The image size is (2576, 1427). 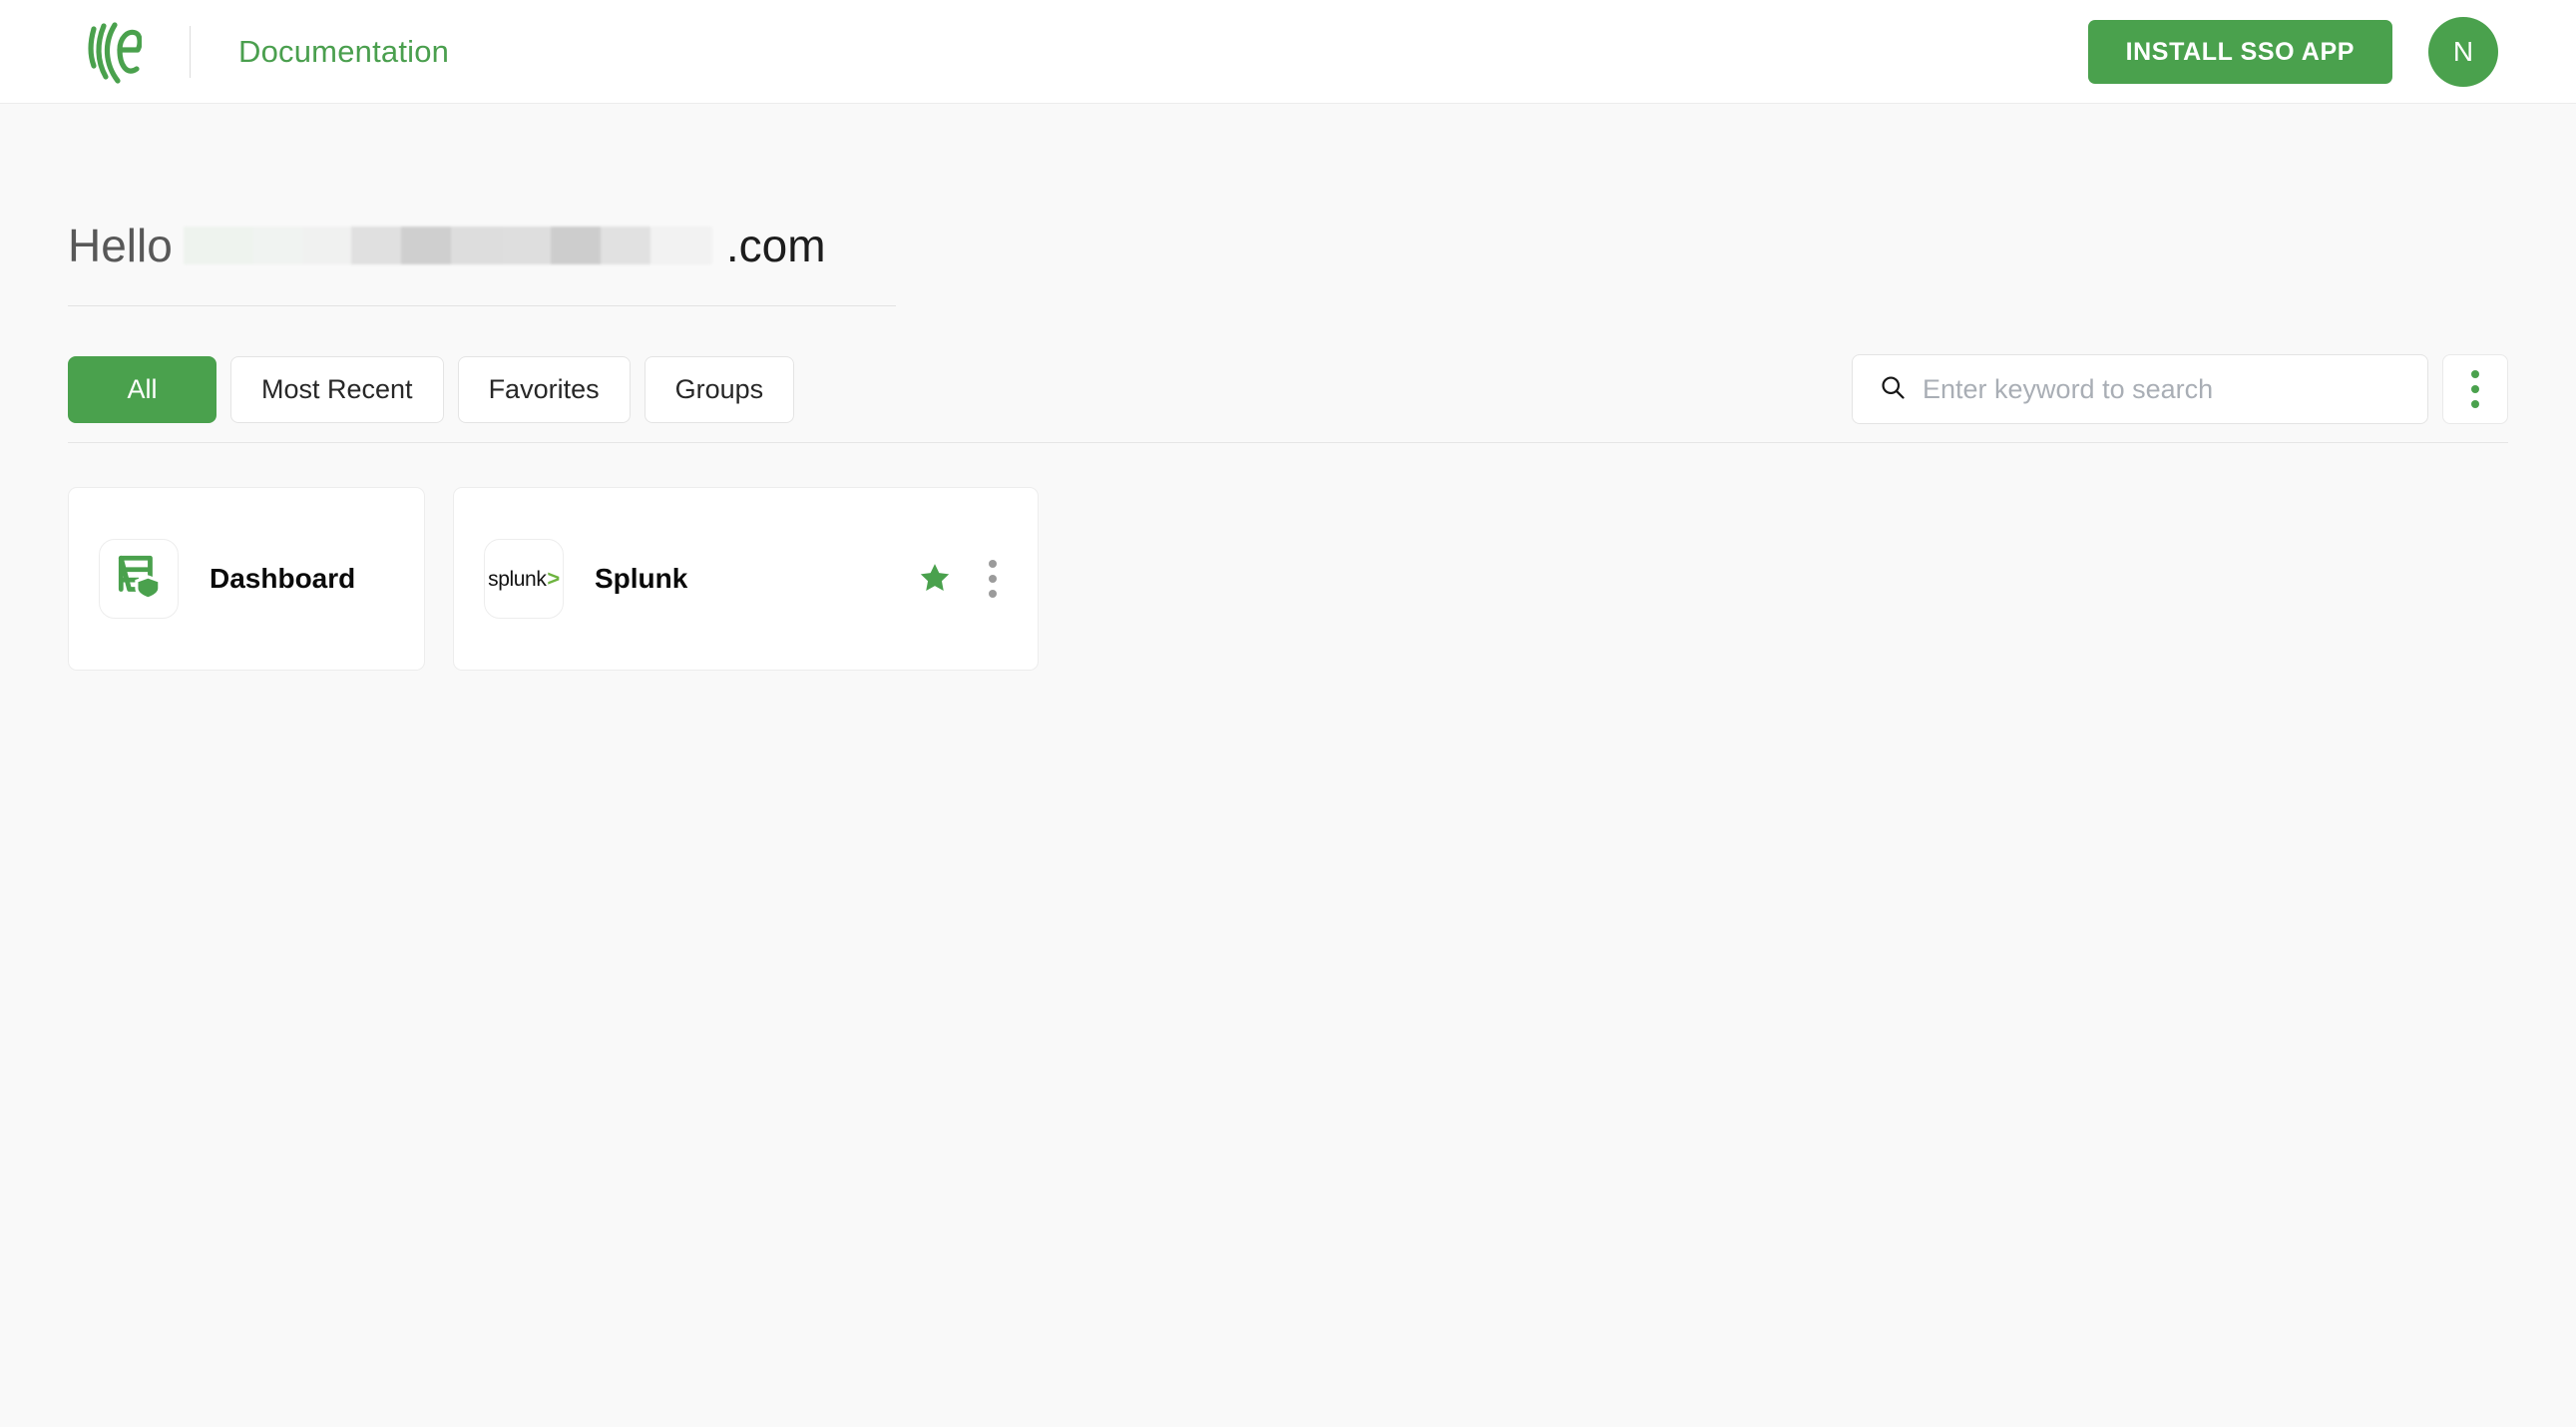 What do you see at coordinates (447, 246) in the screenshot?
I see `redacted-account-name` at bounding box center [447, 246].